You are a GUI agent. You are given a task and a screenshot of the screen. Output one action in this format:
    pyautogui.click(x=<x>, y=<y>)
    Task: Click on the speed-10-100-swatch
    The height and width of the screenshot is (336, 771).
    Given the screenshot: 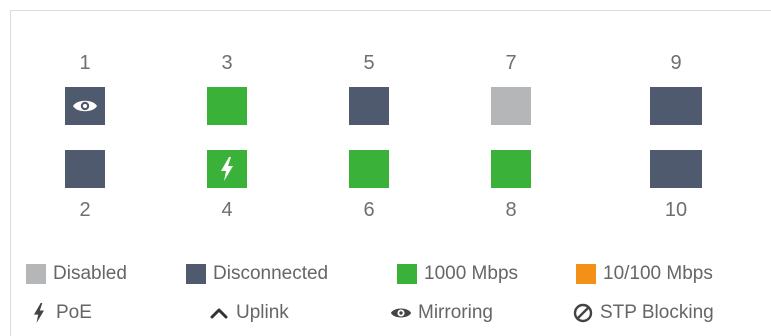 What is the action you would take?
    pyautogui.click(x=586, y=274)
    